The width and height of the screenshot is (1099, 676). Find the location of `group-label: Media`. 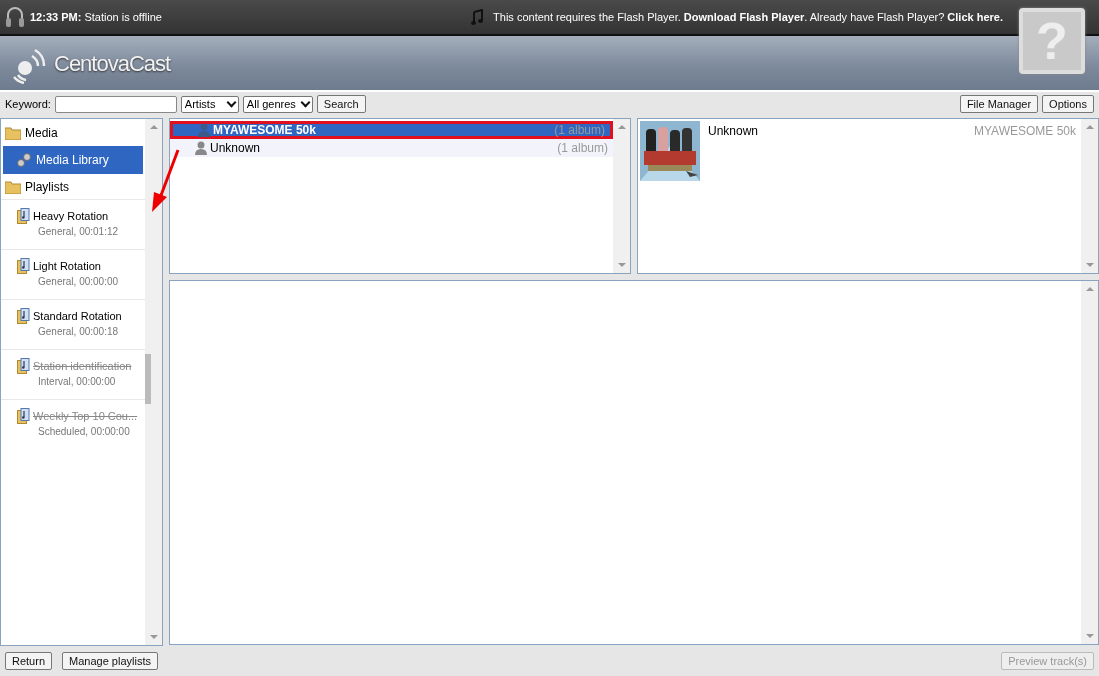

group-label: Media is located at coordinates (41, 133).